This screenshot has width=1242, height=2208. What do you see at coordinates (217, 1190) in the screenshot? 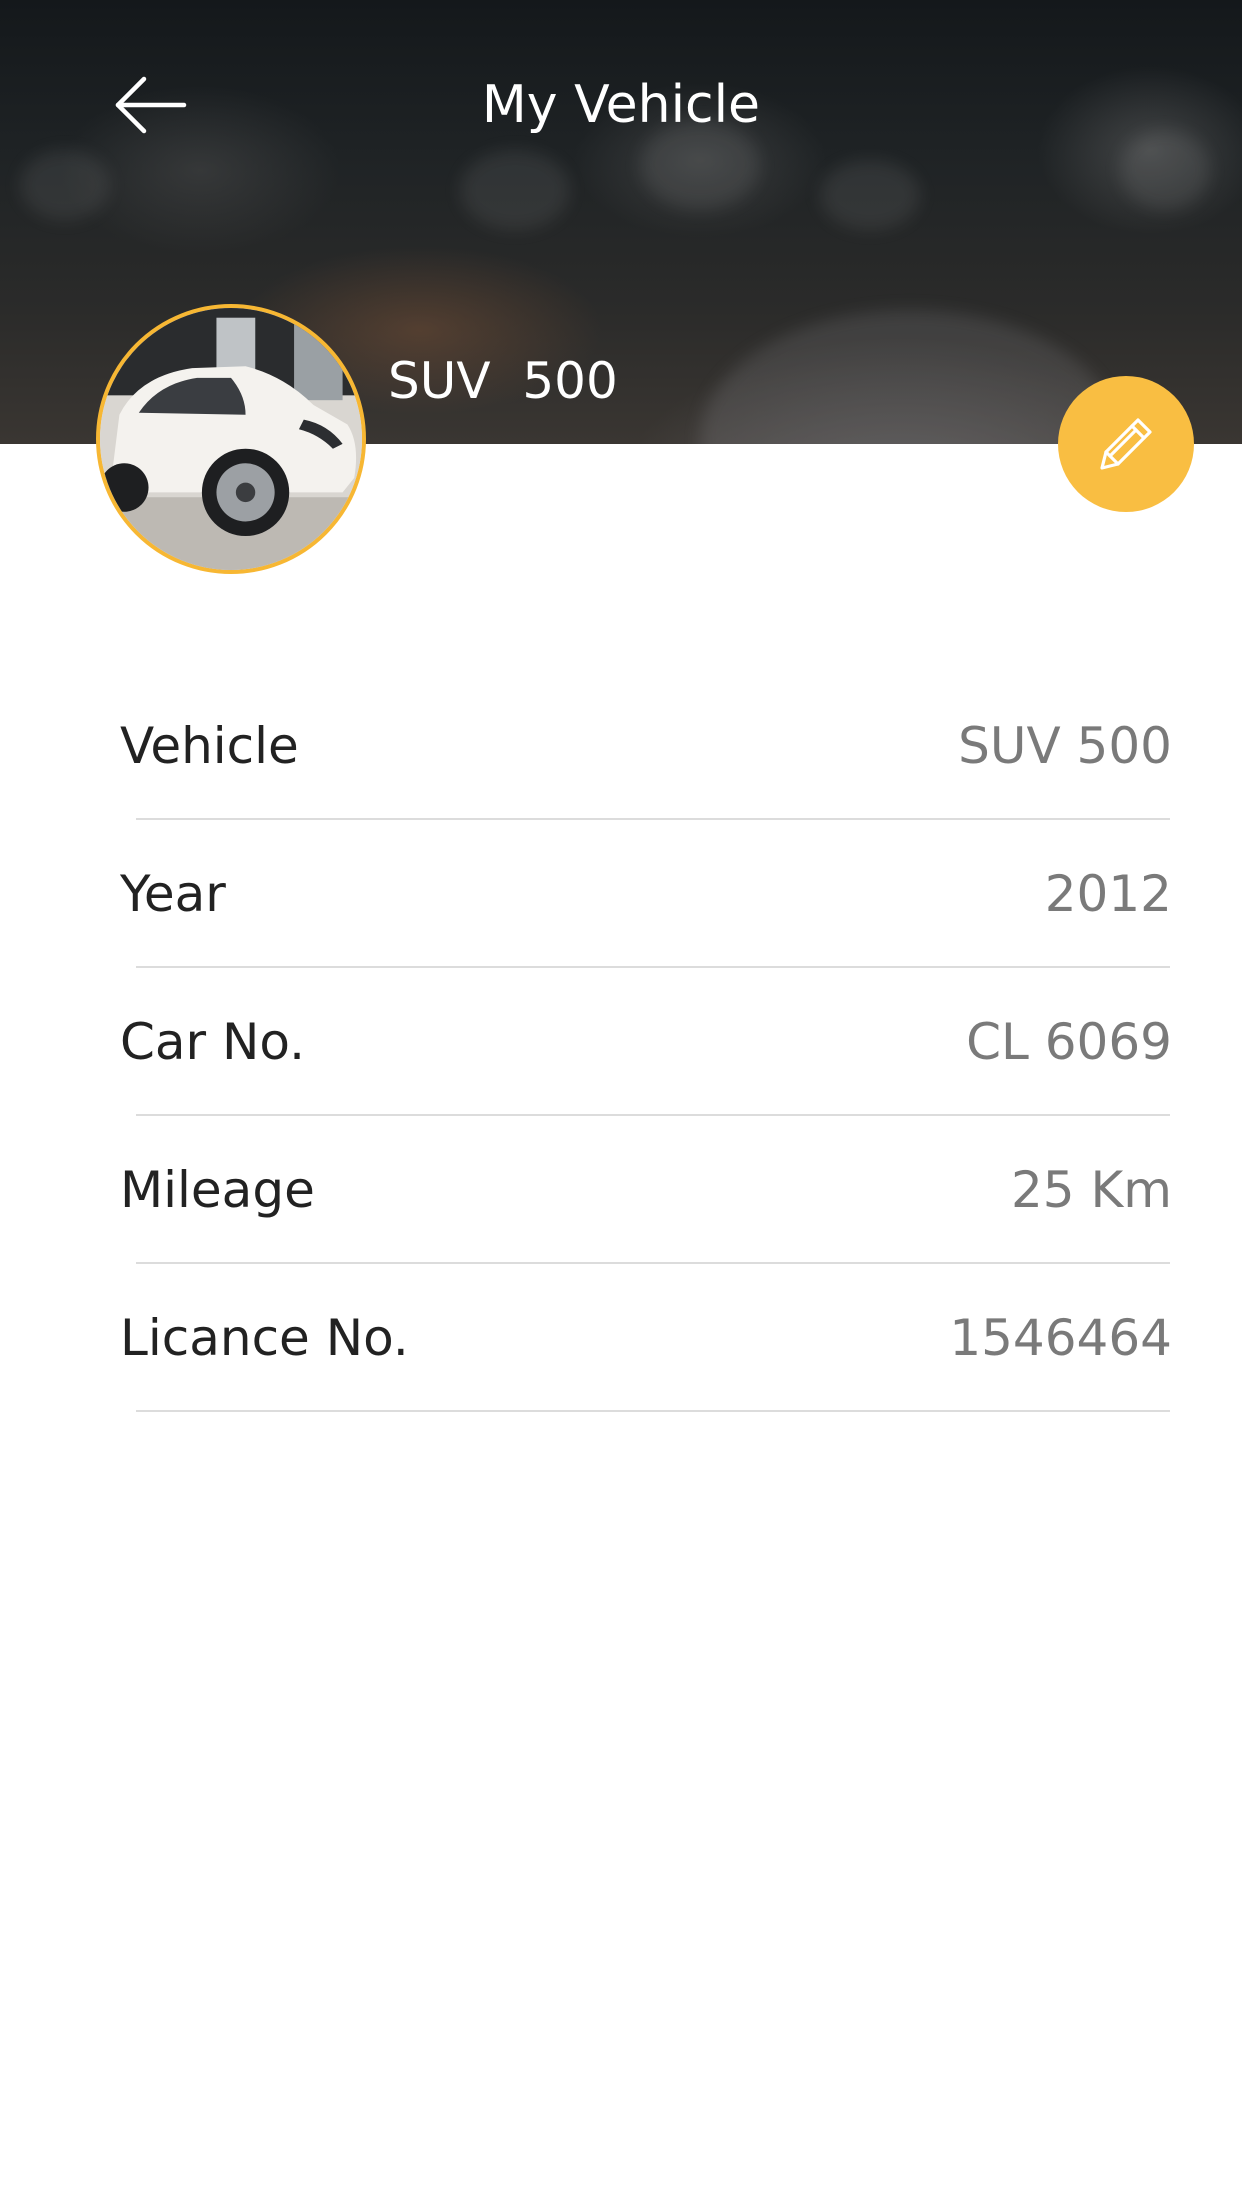
I see `detail-label: Mileage` at bounding box center [217, 1190].